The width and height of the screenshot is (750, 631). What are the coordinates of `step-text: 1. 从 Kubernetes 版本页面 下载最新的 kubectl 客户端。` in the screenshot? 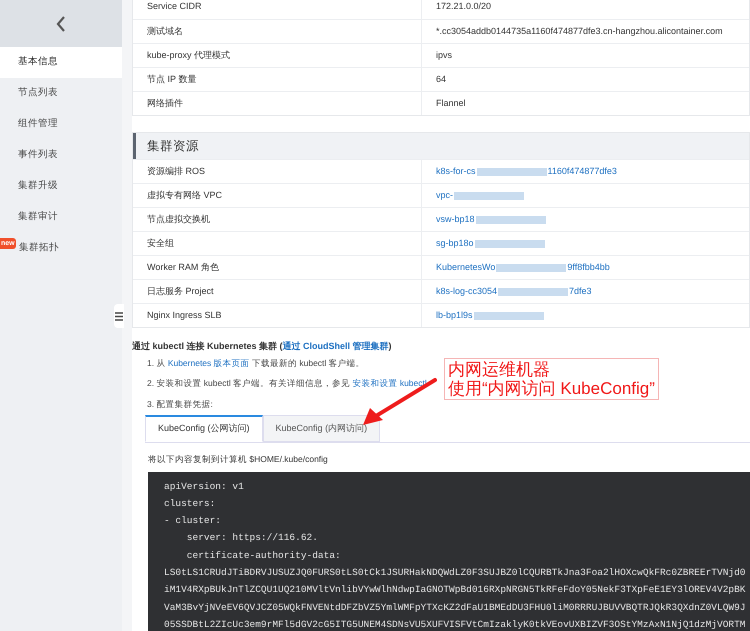 It's located at (256, 363).